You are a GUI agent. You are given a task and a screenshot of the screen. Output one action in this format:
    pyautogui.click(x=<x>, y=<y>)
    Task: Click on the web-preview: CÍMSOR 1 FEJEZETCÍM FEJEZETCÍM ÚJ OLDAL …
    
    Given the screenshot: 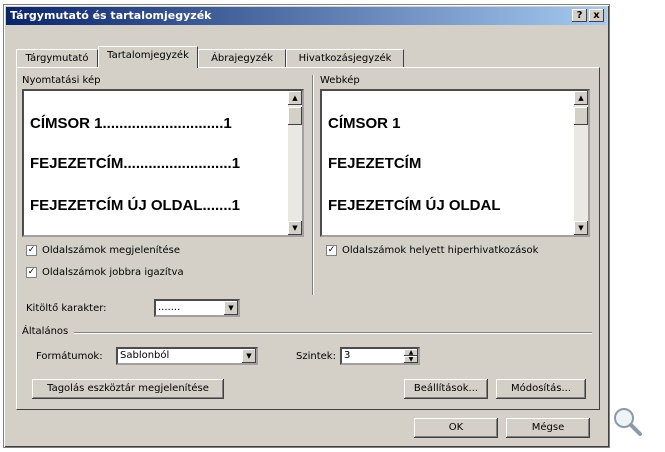 What is the action you would take?
    pyautogui.click(x=455, y=163)
    